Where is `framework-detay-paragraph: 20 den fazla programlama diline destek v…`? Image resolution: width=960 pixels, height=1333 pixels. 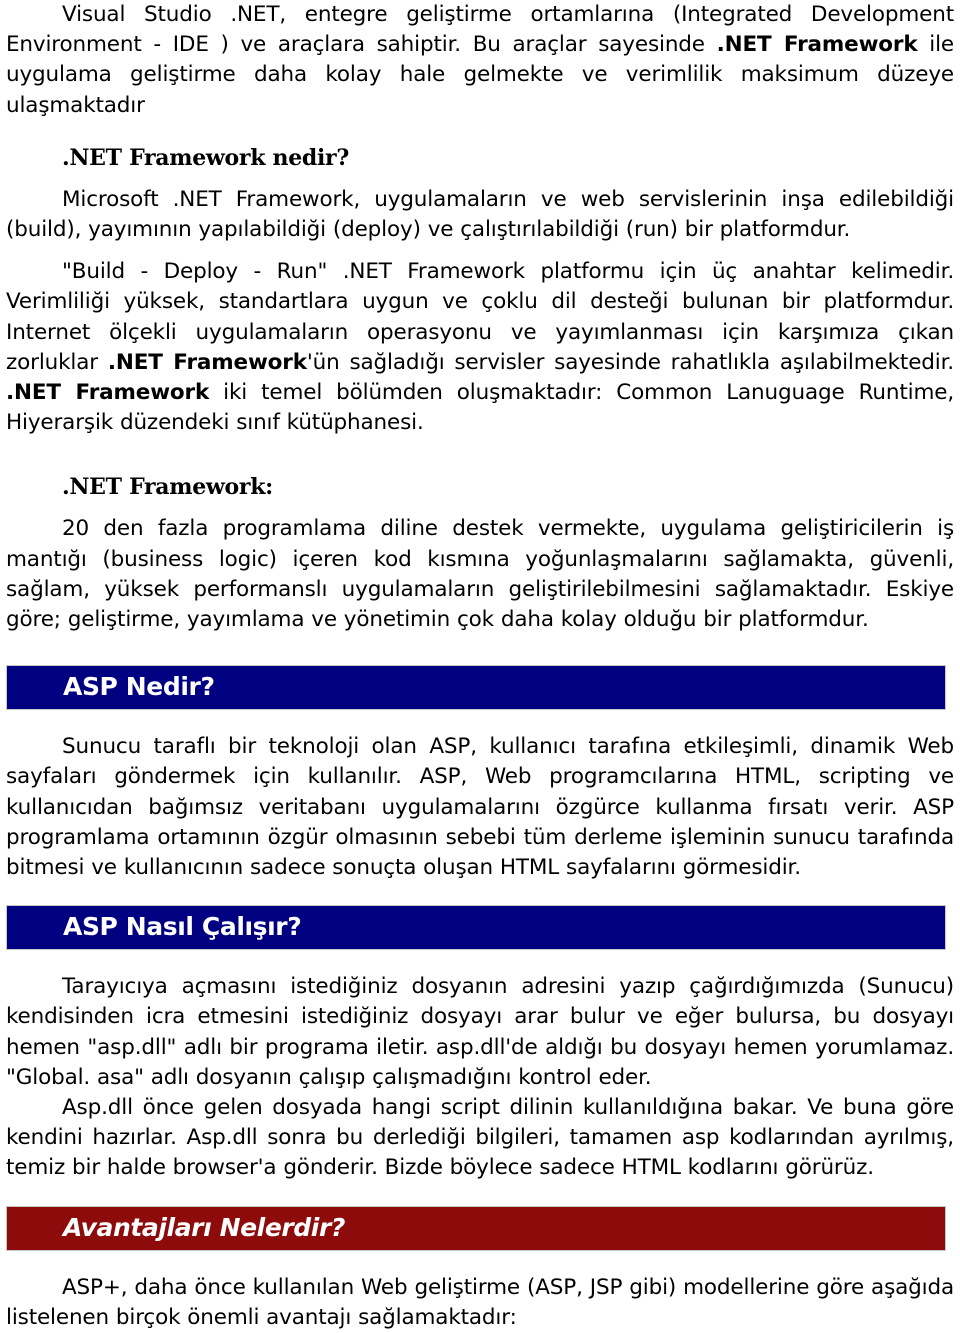
framework-detay-paragraph: 20 den fazla programlama diline destek v… is located at coordinates (480, 574).